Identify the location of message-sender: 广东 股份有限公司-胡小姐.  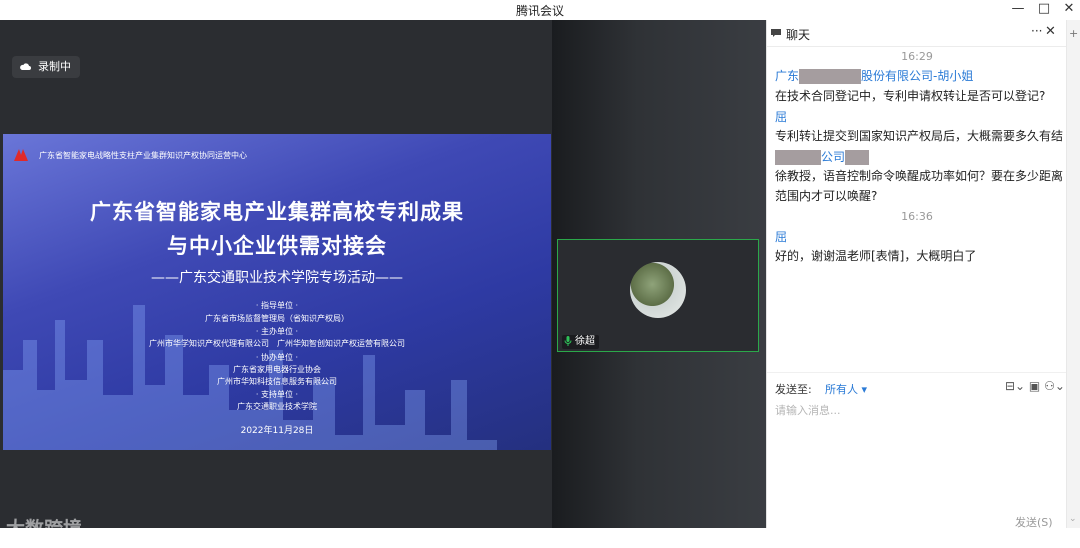
(874, 75).